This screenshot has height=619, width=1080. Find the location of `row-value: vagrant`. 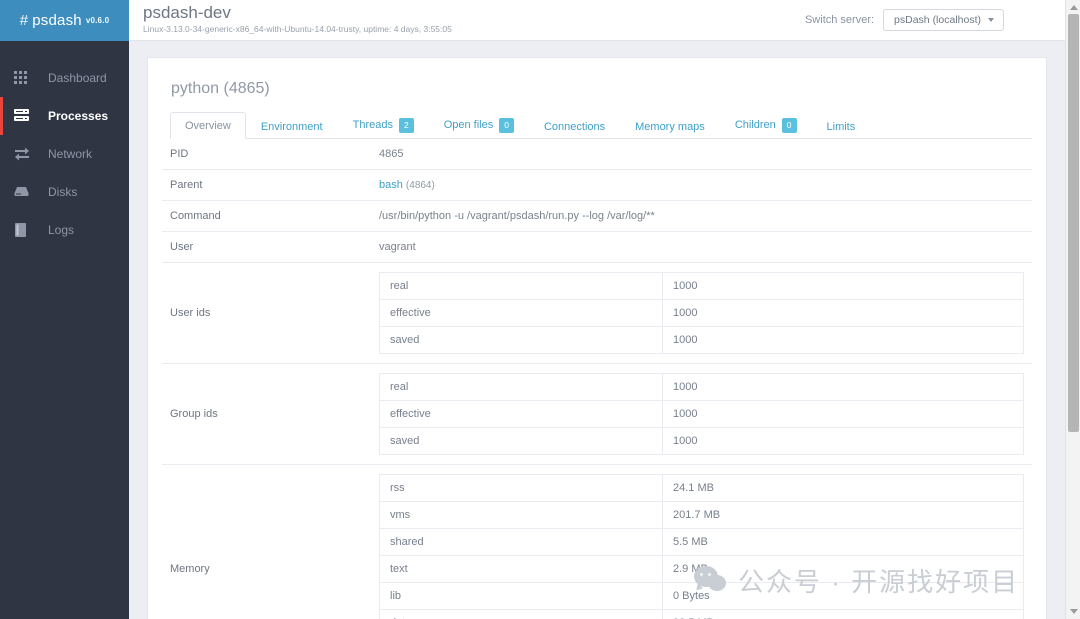

row-value: vagrant is located at coordinates (701, 246).